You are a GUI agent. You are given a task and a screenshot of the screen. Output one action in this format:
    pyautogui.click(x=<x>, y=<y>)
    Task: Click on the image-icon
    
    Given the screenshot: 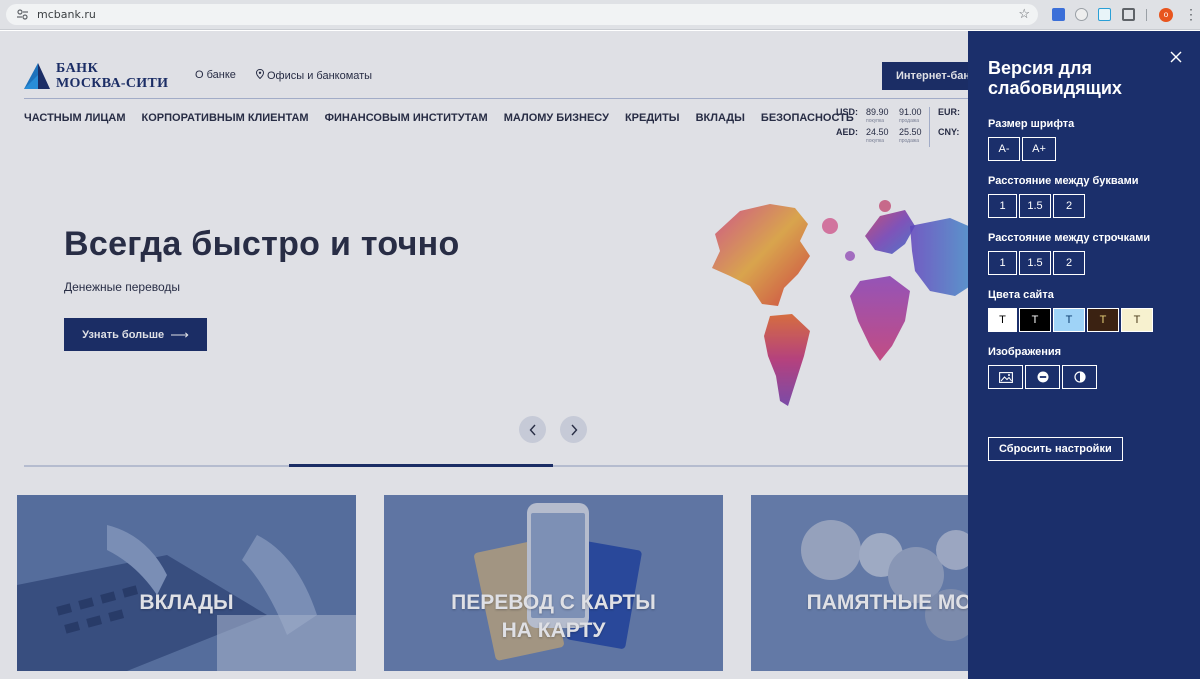 What is the action you would take?
    pyautogui.click(x=1005, y=377)
    